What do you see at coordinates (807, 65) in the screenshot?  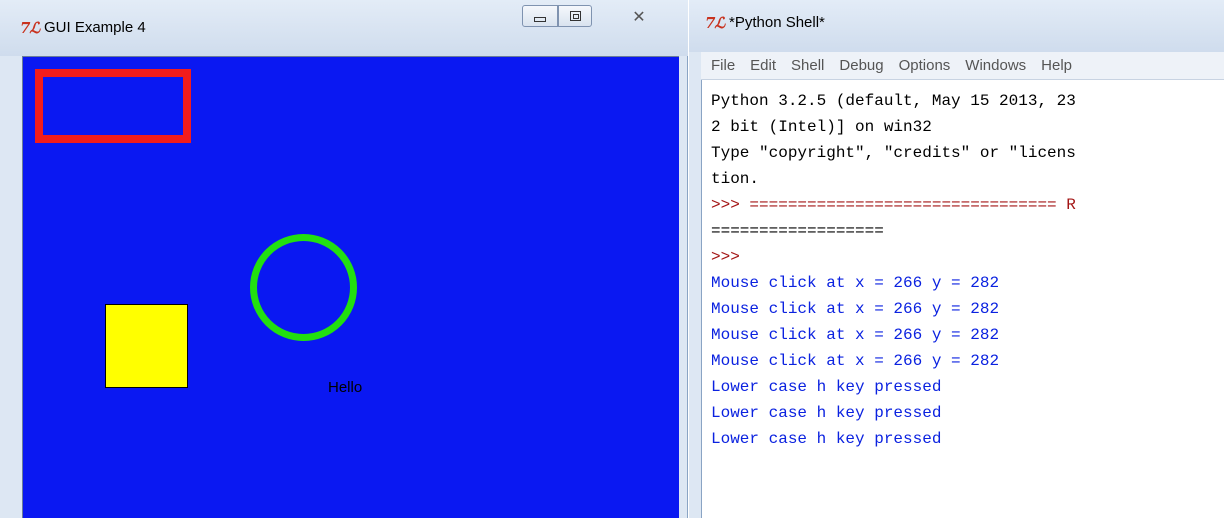 I see `menu-shell: Shell` at bounding box center [807, 65].